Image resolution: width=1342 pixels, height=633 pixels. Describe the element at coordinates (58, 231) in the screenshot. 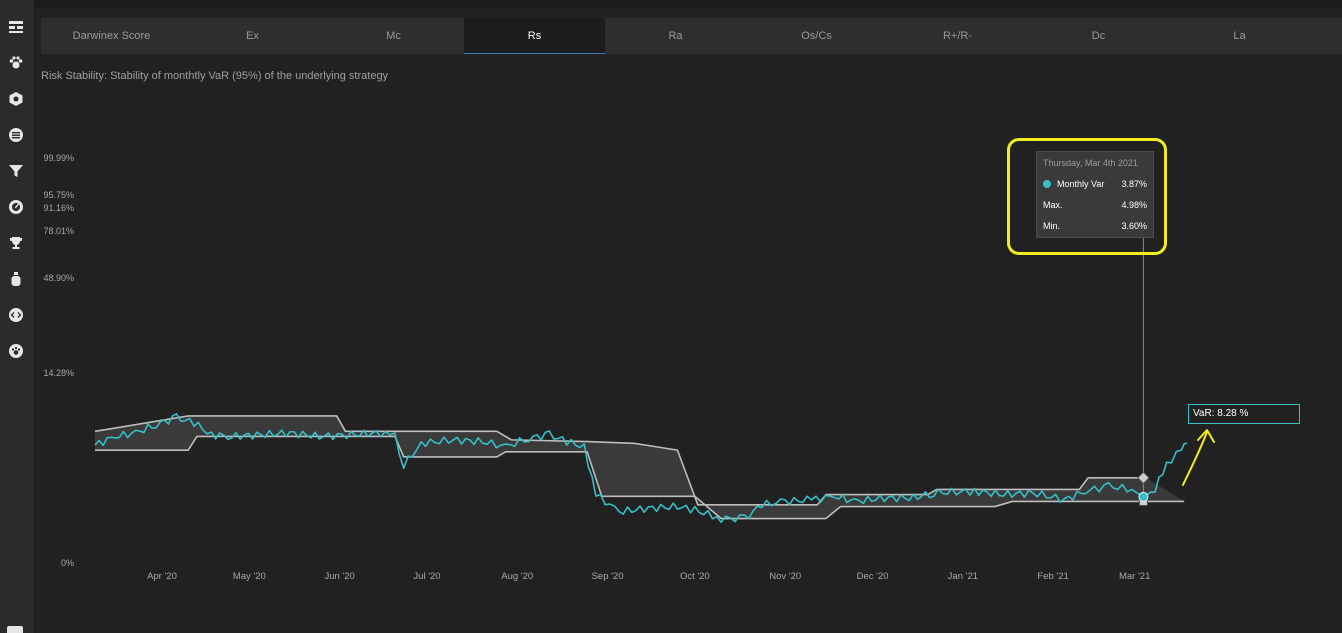

I see `y-tick-label: 78.01%` at that location.